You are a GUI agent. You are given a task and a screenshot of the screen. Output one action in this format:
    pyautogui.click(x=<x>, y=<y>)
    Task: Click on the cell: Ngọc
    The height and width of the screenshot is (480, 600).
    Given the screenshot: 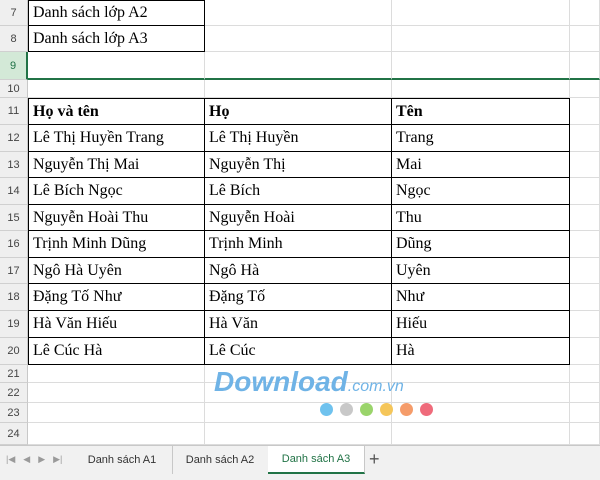 What is the action you would take?
    pyautogui.click(x=481, y=191)
    